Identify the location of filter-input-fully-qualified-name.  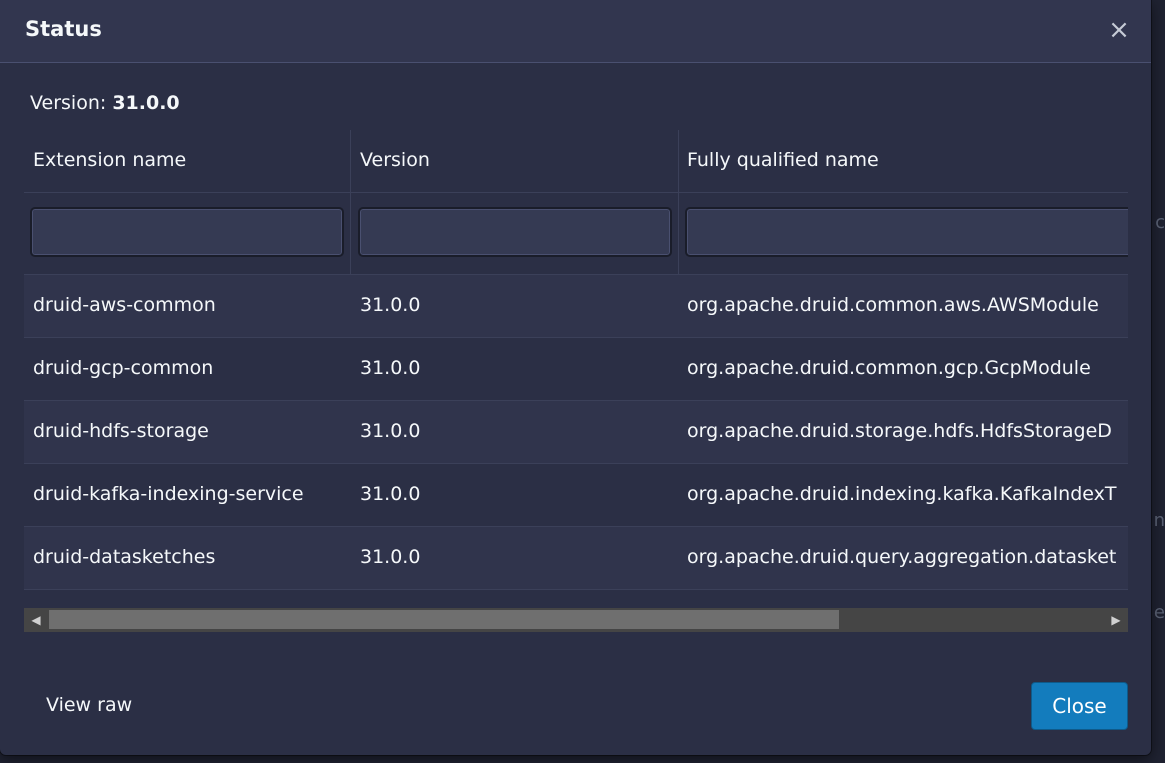
(906, 232).